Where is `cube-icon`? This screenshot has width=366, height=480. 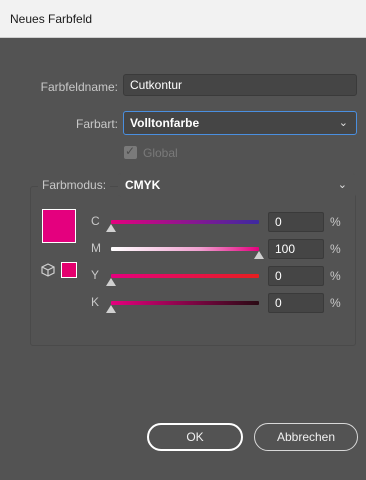 cube-icon is located at coordinates (48, 270).